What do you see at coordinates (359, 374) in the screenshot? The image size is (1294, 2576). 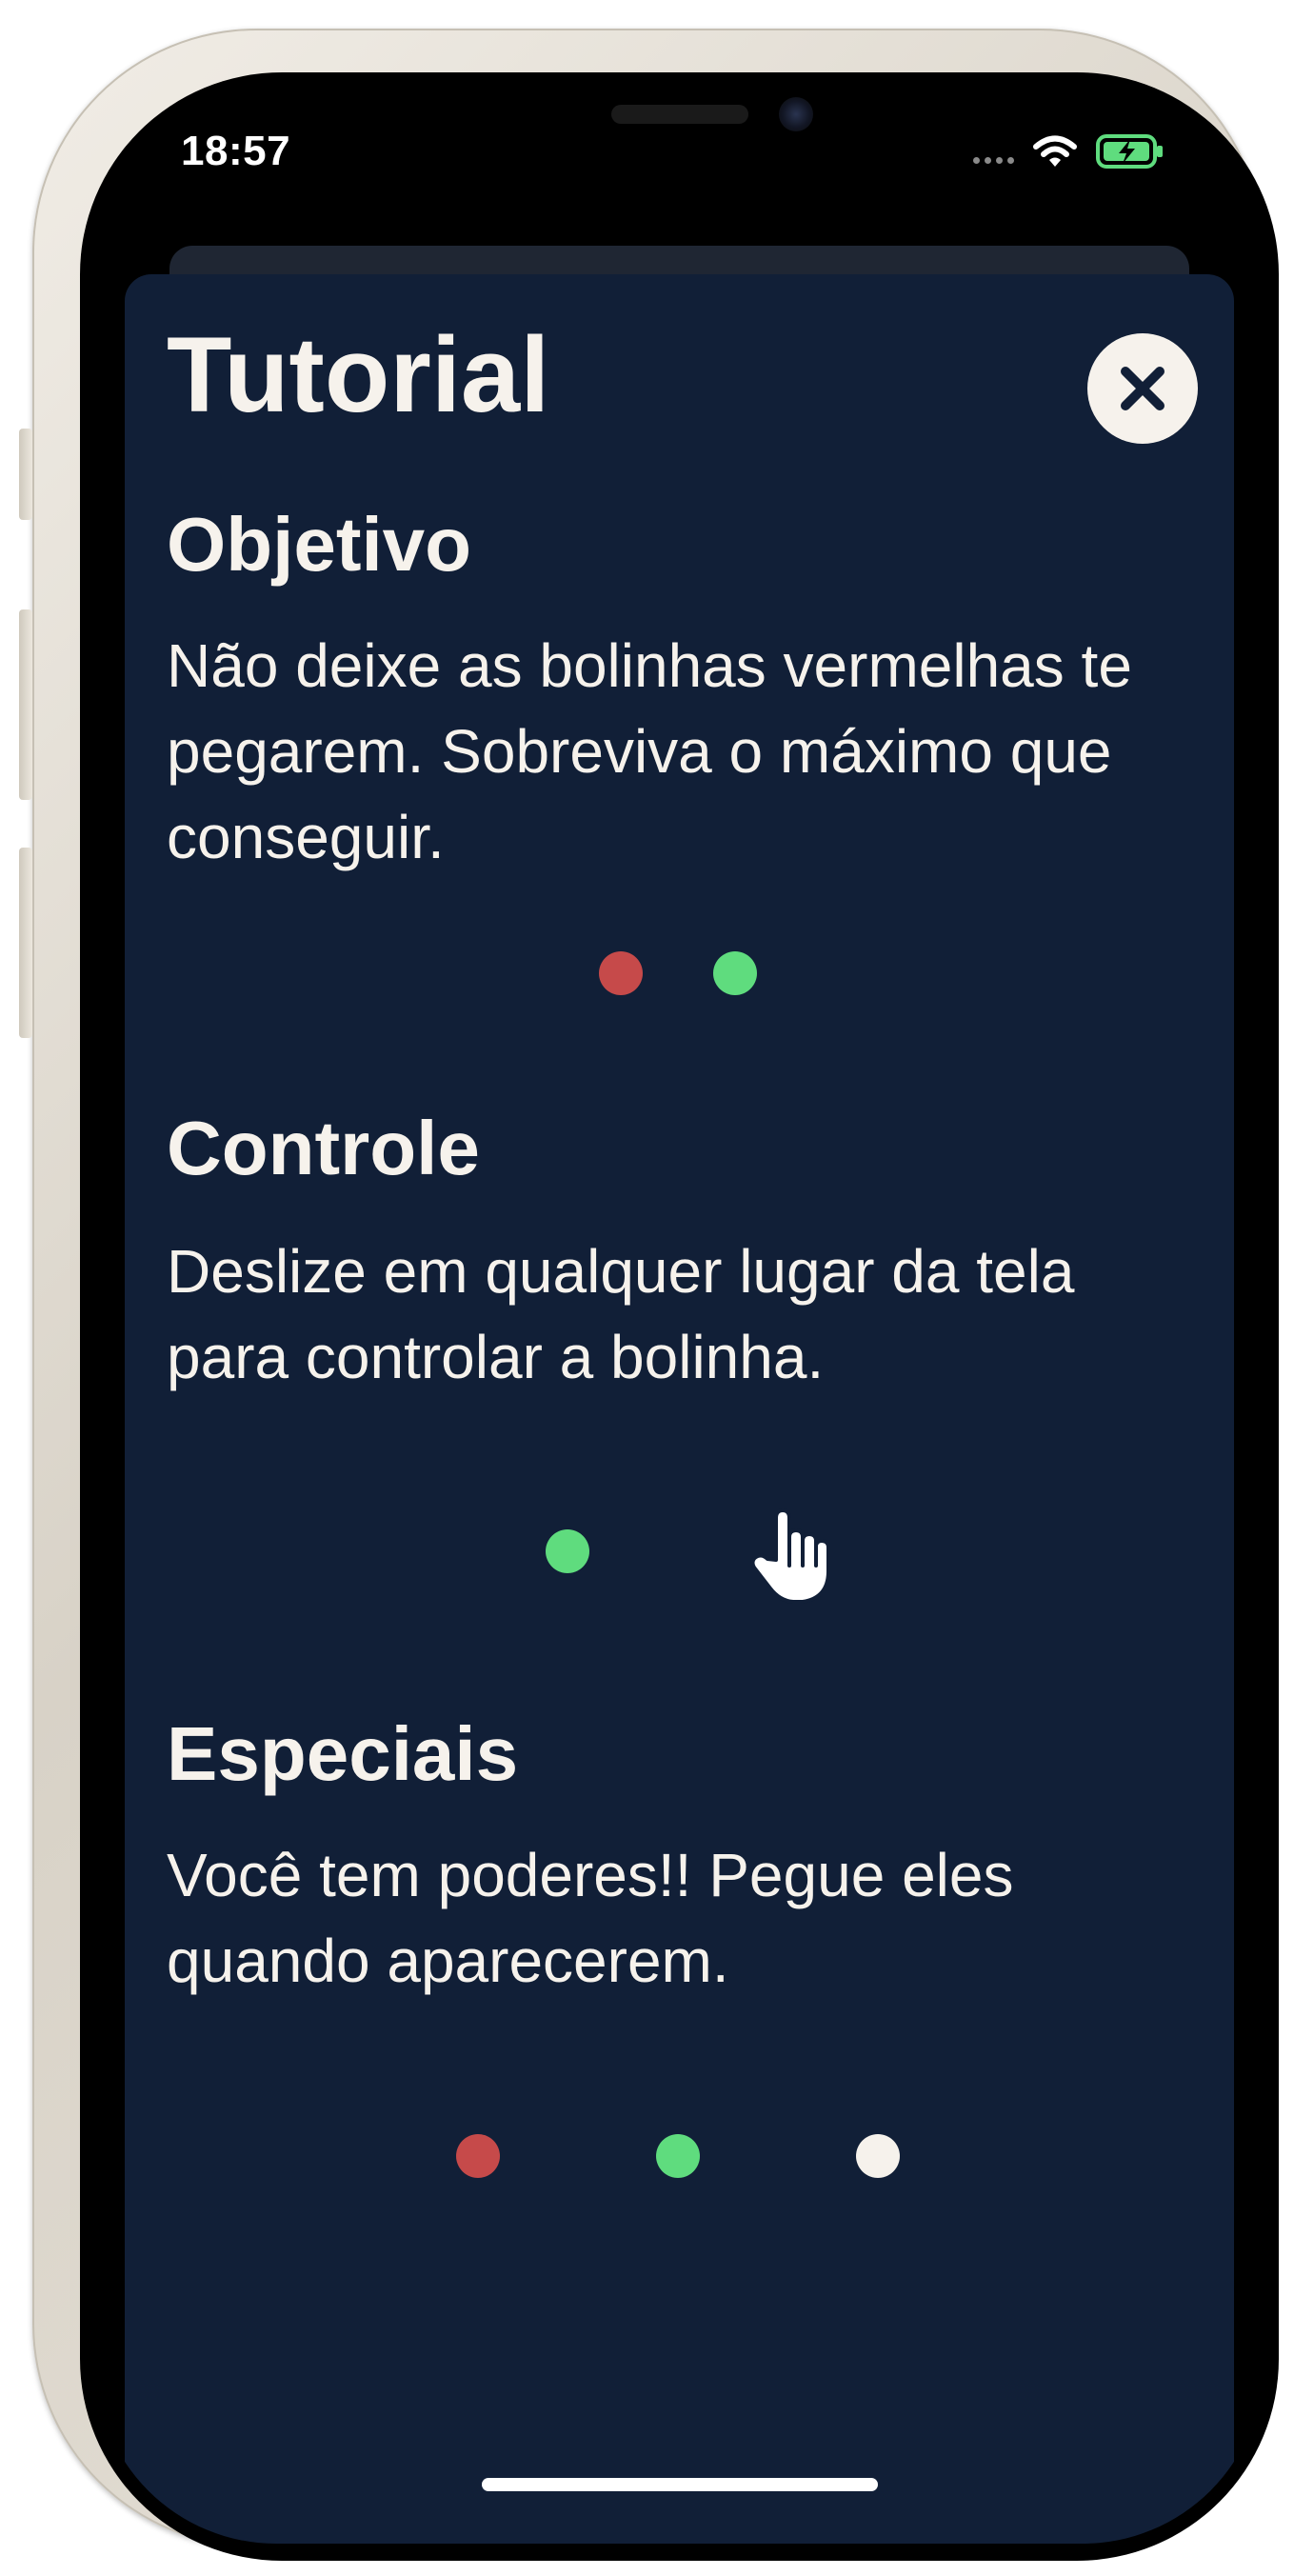 I see `page-title: Tutorial` at bounding box center [359, 374].